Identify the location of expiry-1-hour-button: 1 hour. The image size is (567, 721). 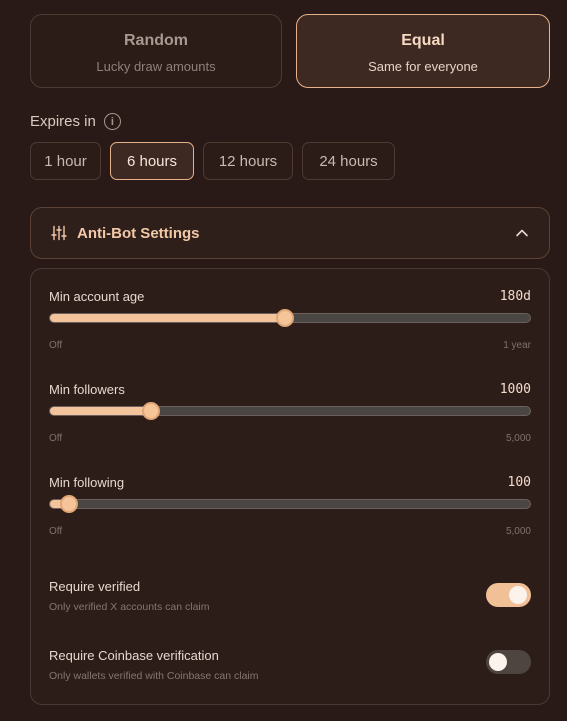
(65, 161).